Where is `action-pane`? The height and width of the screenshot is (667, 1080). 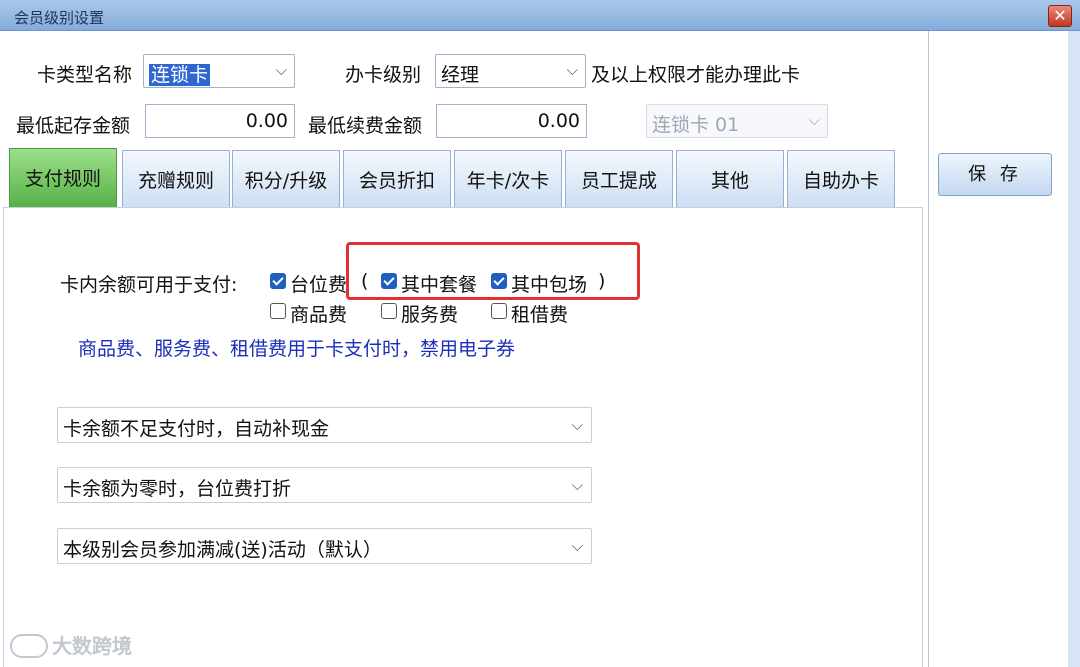 action-pane is located at coordinates (1004, 349).